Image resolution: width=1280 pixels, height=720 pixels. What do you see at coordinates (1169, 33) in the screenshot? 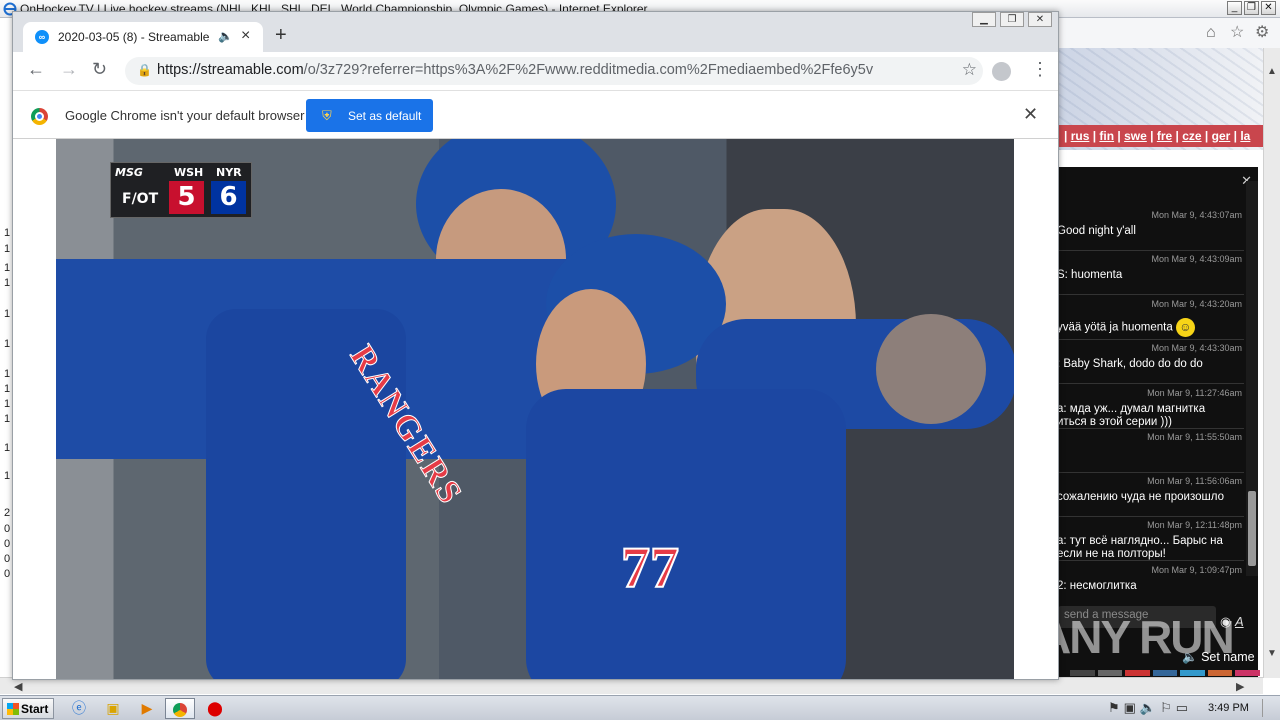
I see `ie-command-area: ⌂ ☆ ⚙` at bounding box center [1169, 33].